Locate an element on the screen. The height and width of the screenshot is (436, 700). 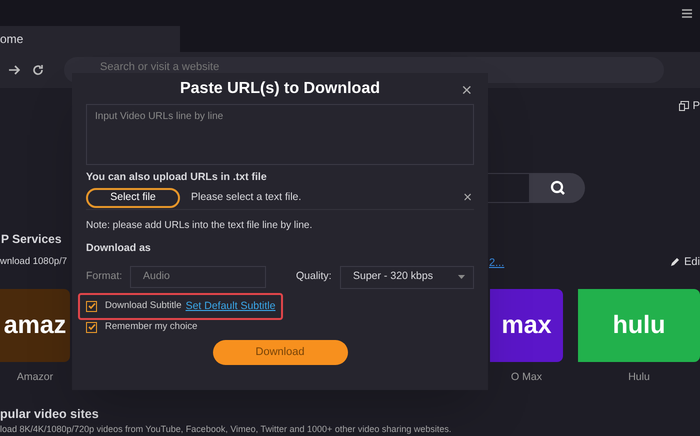
service-label: Amazor is located at coordinates (35, 377).